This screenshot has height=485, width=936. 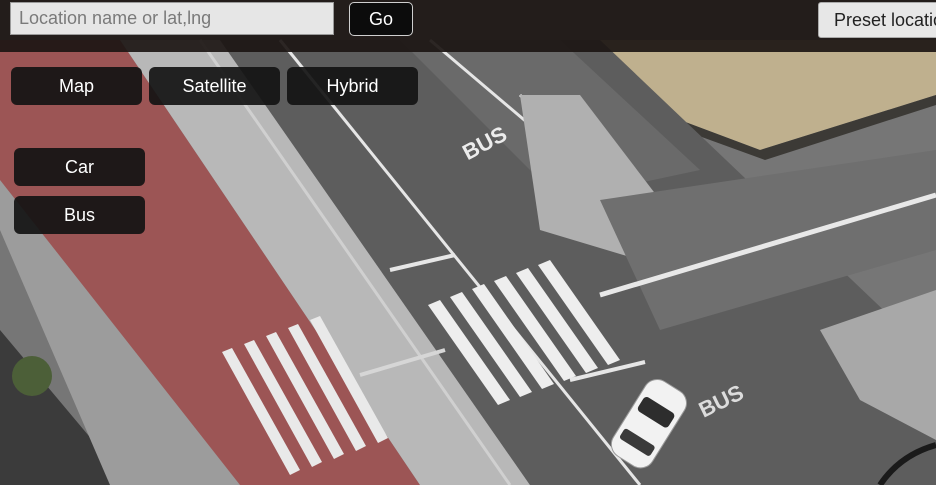 What do you see at coordinates (381, 19) in the screenshot?
I see `go-button: Go` at bounding box center [381, 19].